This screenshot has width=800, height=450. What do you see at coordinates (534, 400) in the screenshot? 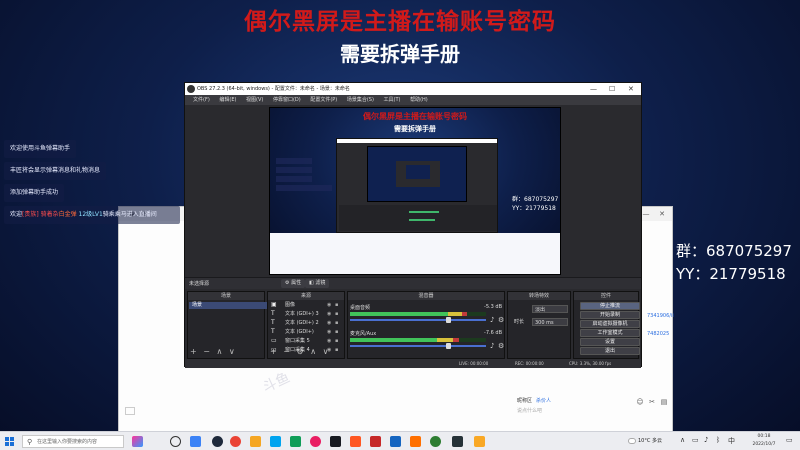
I see `chat-user-row: 昵称区 杀价人` at bounding box center [534, 400].